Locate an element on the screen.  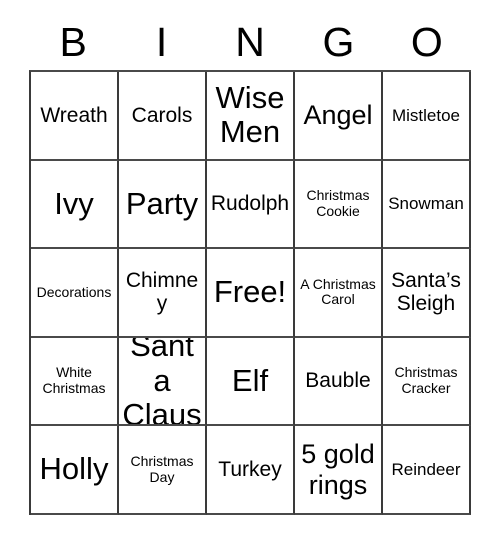
bingo-cell-o1: Mistletoe is located at coordinates (427, 116).